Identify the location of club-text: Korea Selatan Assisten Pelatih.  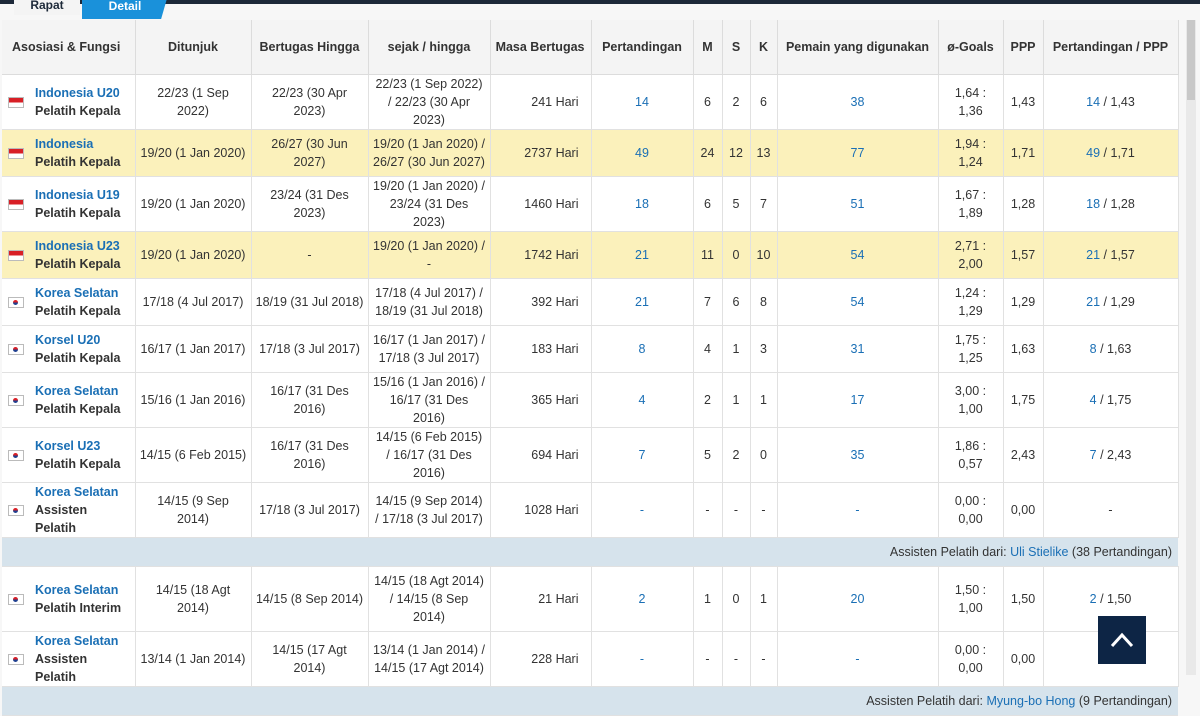
(83, 510).